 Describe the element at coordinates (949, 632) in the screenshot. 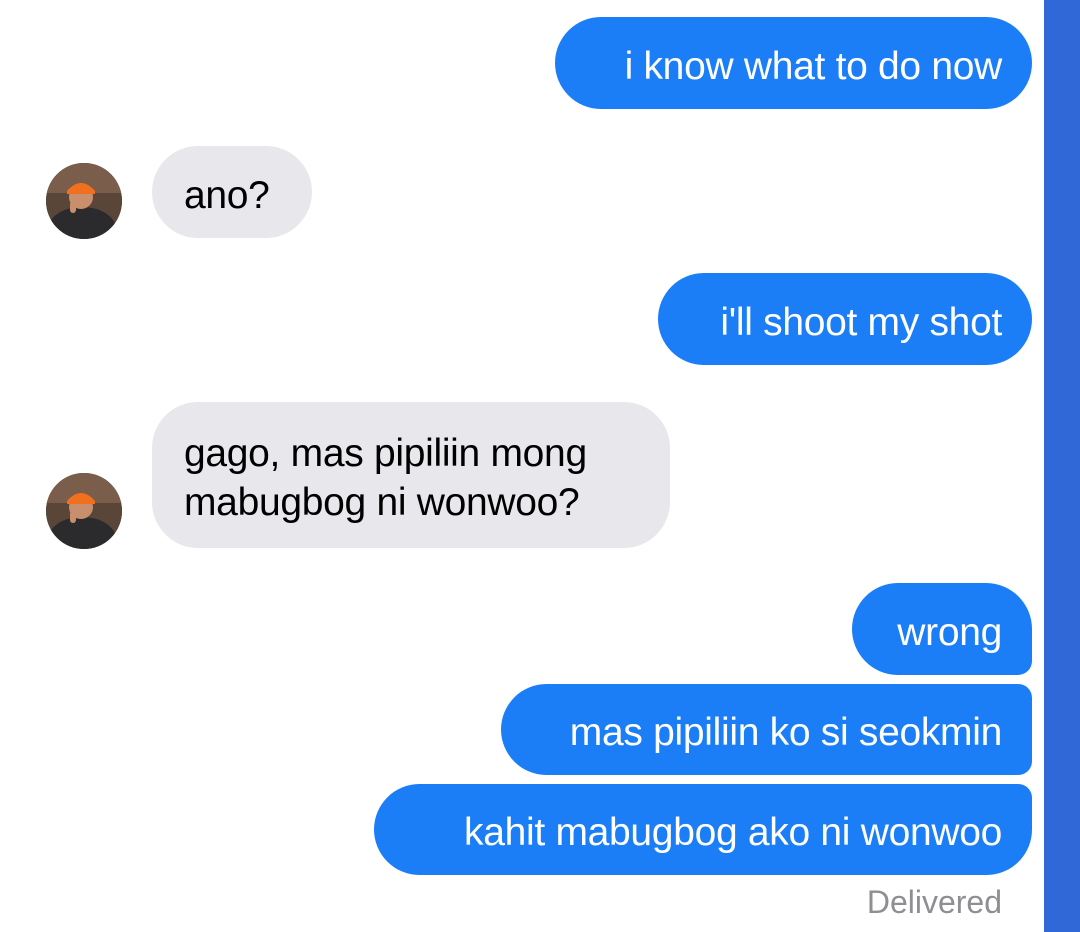

I see `message-text: wrong` at that location.